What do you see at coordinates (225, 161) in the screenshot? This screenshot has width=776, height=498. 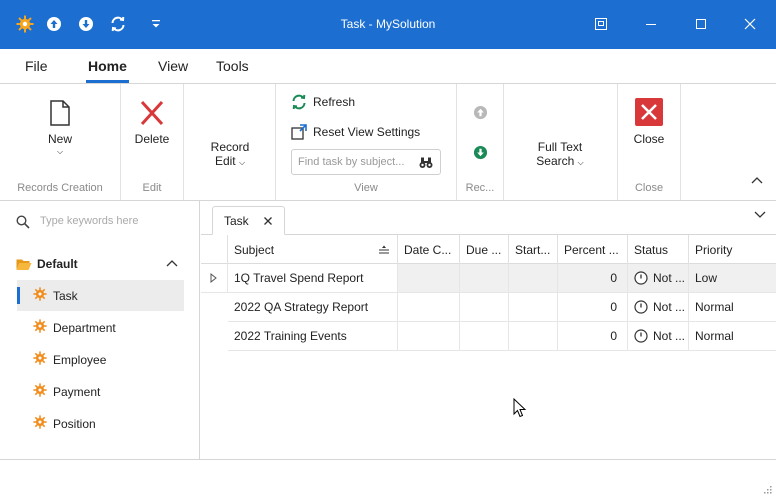 I see `record-edit-label-2: Edit` at bounding box center [225, 161].